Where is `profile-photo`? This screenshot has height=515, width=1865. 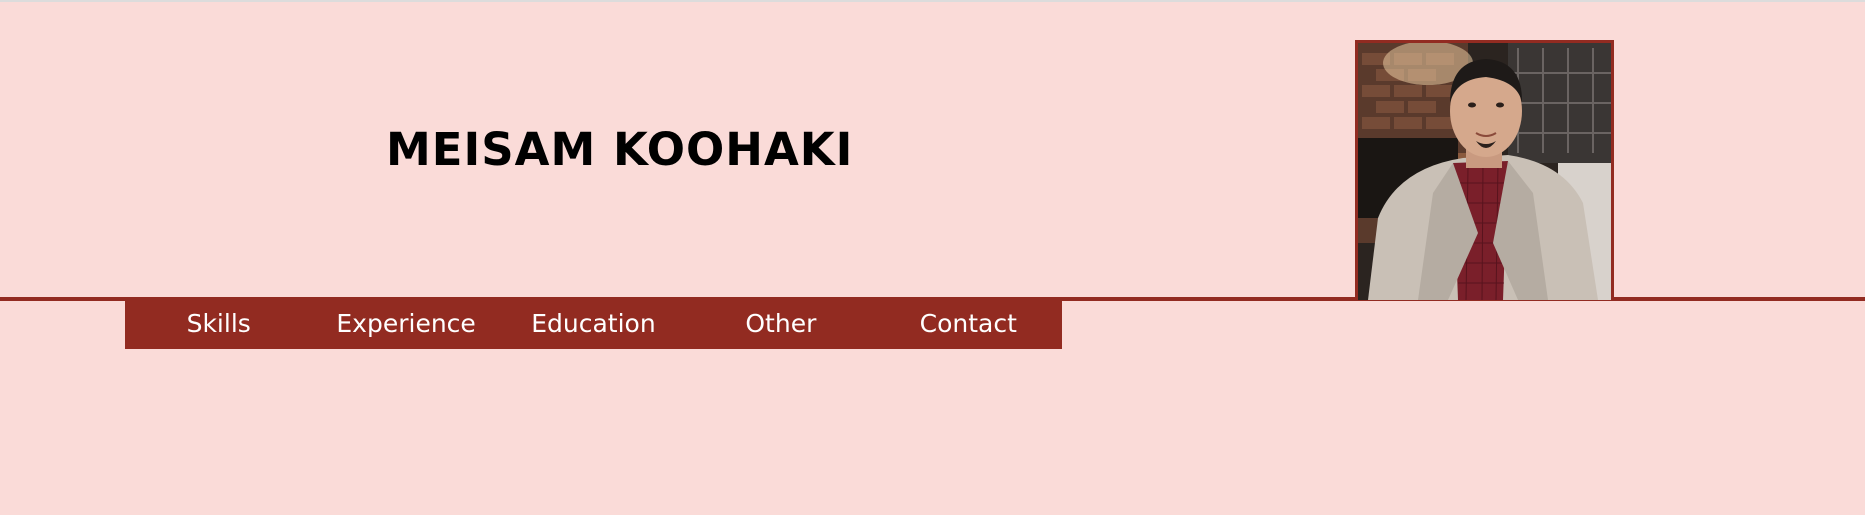 profile-photo is located at coordinates (1484, 170).